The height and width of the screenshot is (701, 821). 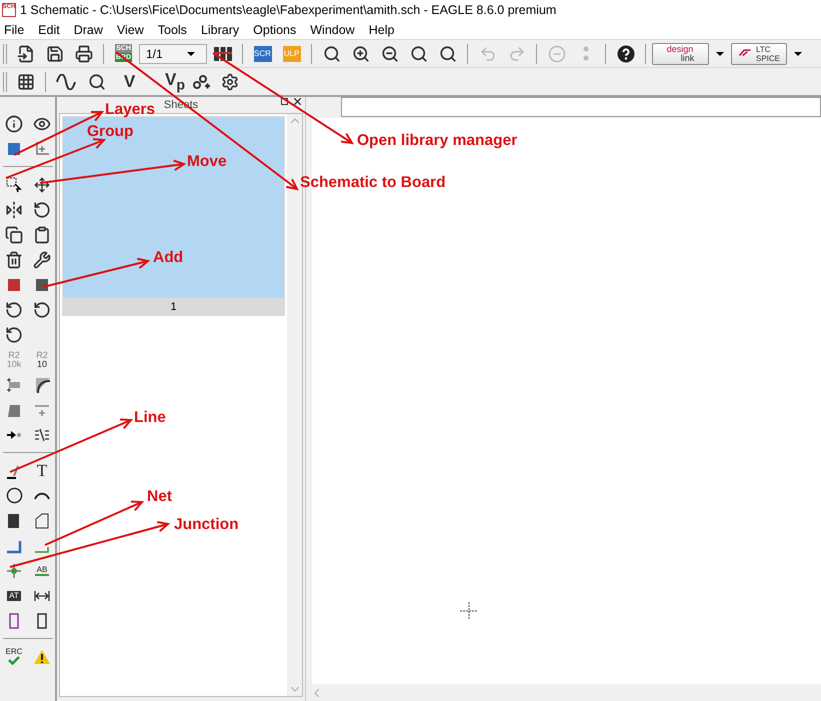 I want to click on crosshair-cursor-icon, so click(x=469, y=611).